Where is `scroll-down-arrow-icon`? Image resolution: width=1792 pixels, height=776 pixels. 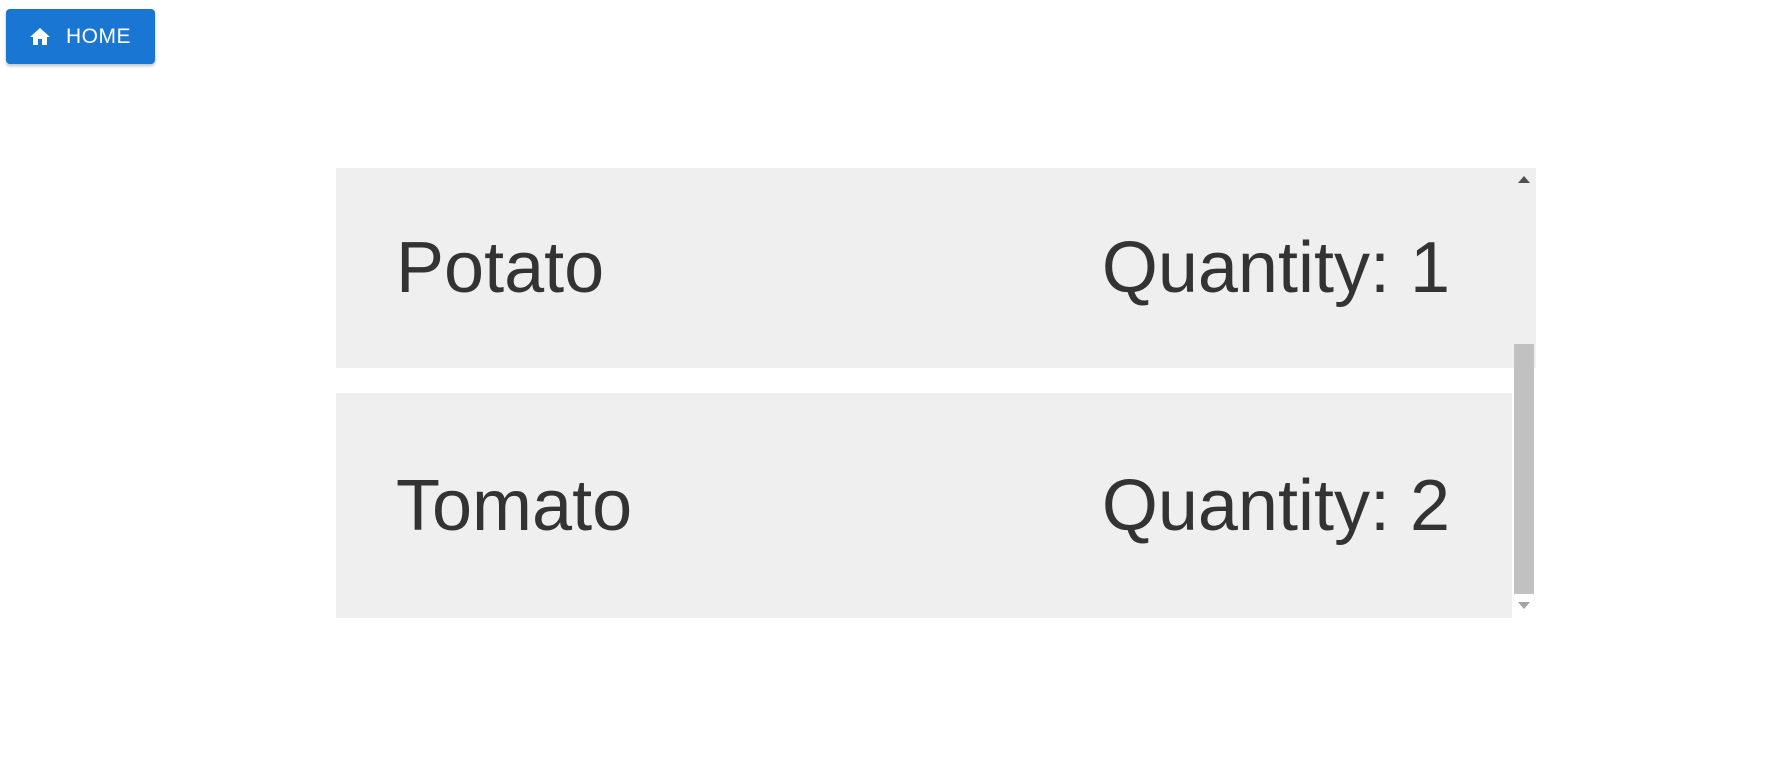 scroll-down-arrow-icon is located at coordinates (1524, 605).